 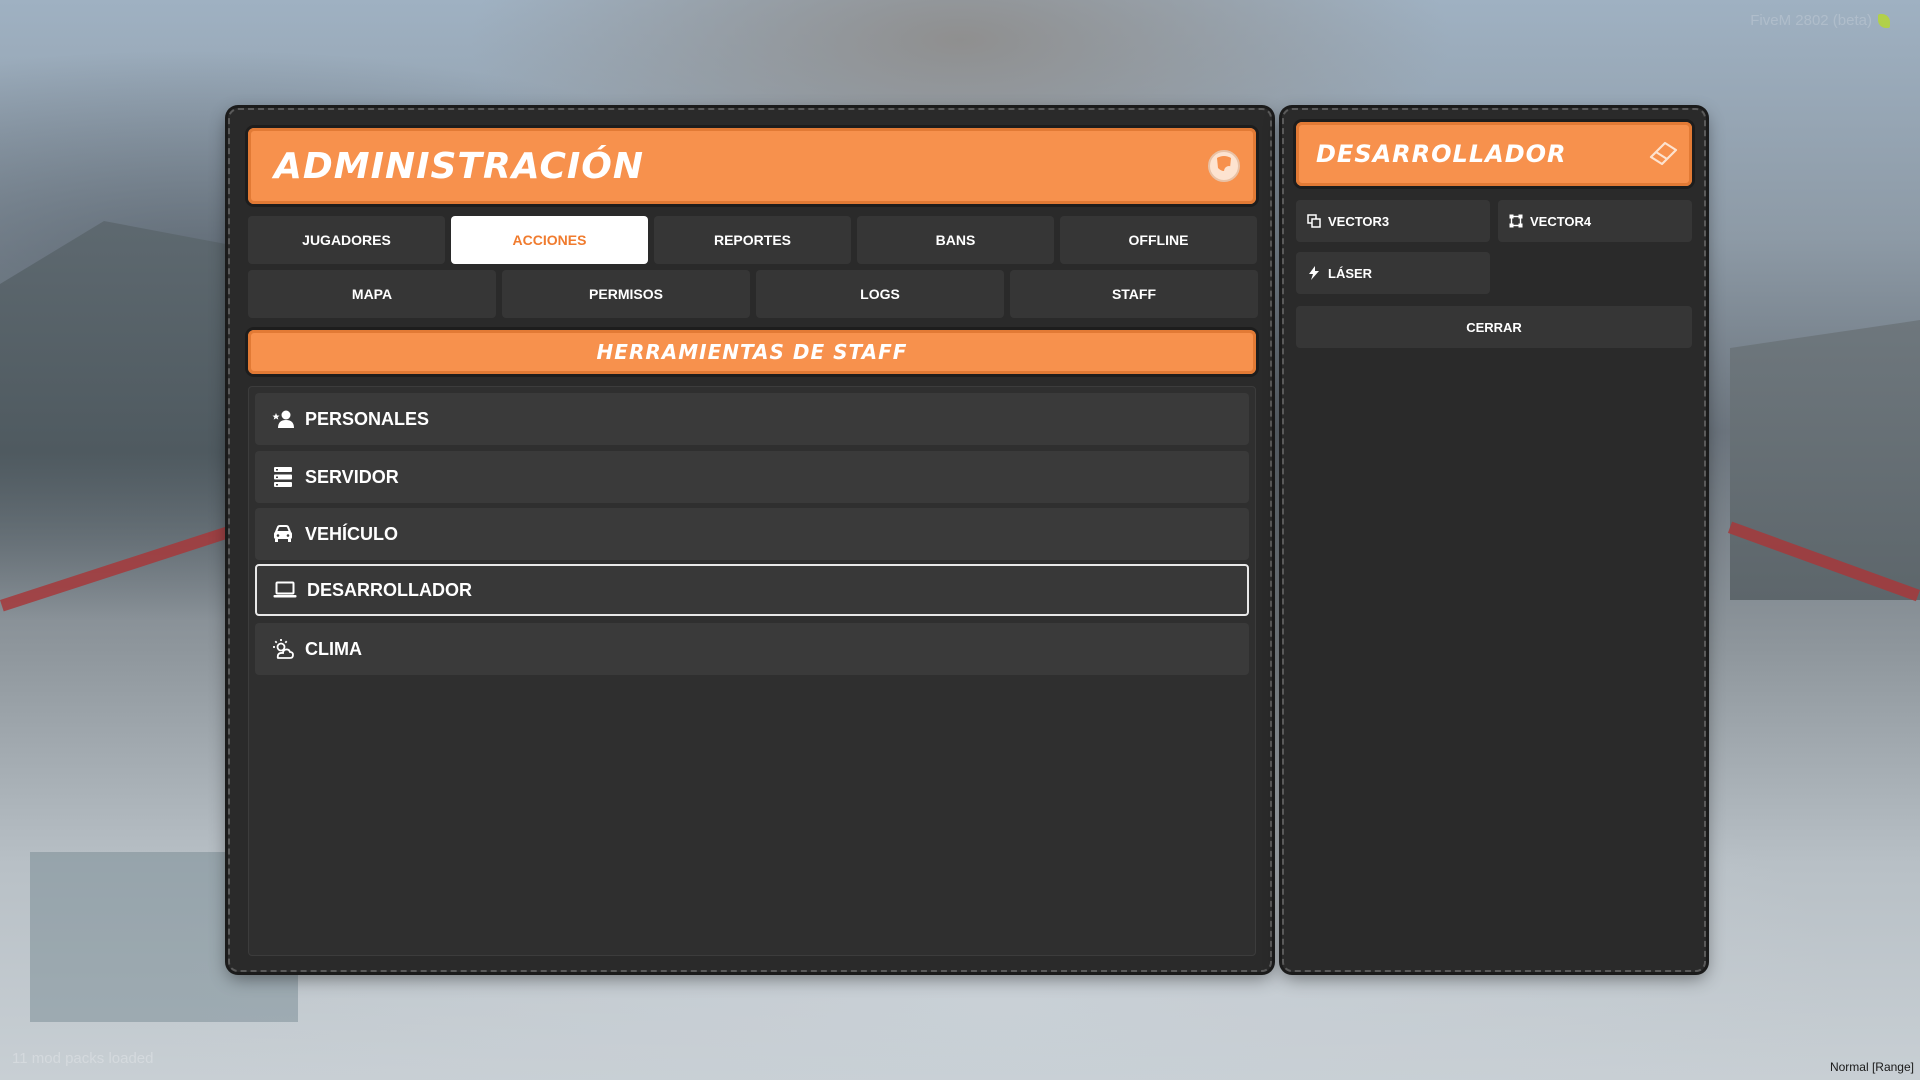 I want to click on tabs-row-primary: JUGADORES ACCIONES REPORTES BANS OFFLINE, so click(x=752, y=240).